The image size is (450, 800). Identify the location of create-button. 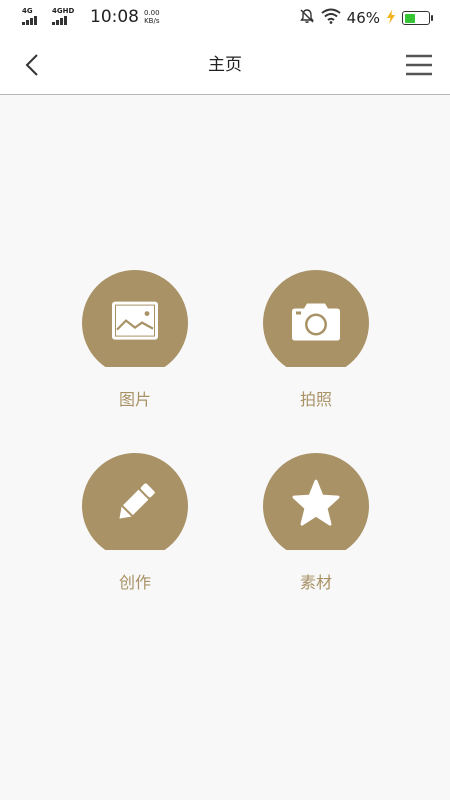
(135, 506).